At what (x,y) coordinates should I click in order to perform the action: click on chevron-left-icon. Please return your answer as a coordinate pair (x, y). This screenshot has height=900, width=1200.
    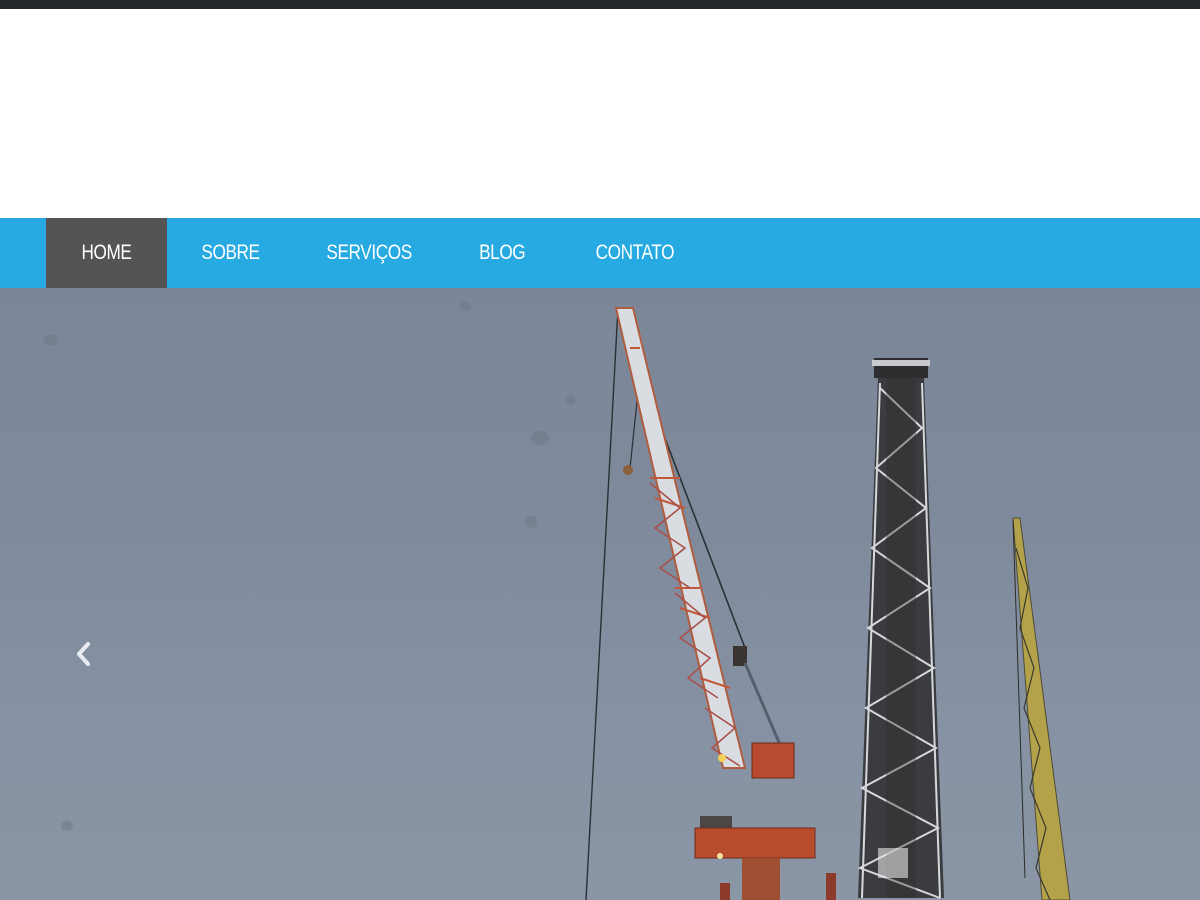
    Looking at the image, I should click on (83, 654).